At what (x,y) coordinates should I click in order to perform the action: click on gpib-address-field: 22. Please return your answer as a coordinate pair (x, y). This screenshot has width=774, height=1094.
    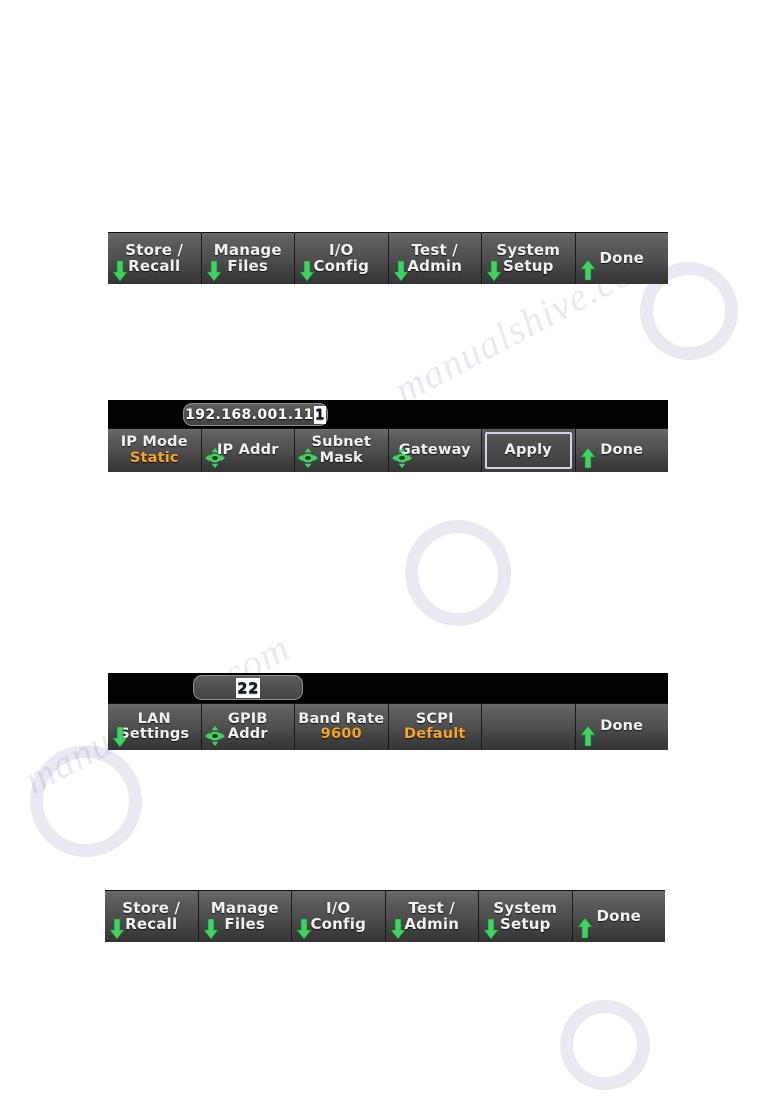
    Looking at the image, I should click on (248, 687).